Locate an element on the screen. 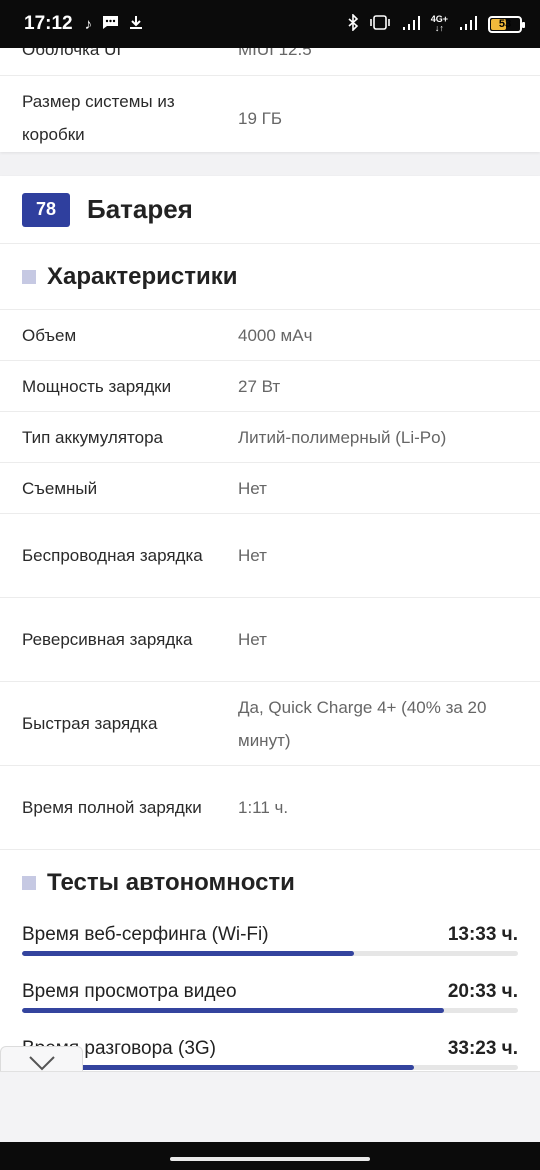 This screenshot has width=540, height=1170. status-left-icons: ♪ is located at coordinates (114, 24).